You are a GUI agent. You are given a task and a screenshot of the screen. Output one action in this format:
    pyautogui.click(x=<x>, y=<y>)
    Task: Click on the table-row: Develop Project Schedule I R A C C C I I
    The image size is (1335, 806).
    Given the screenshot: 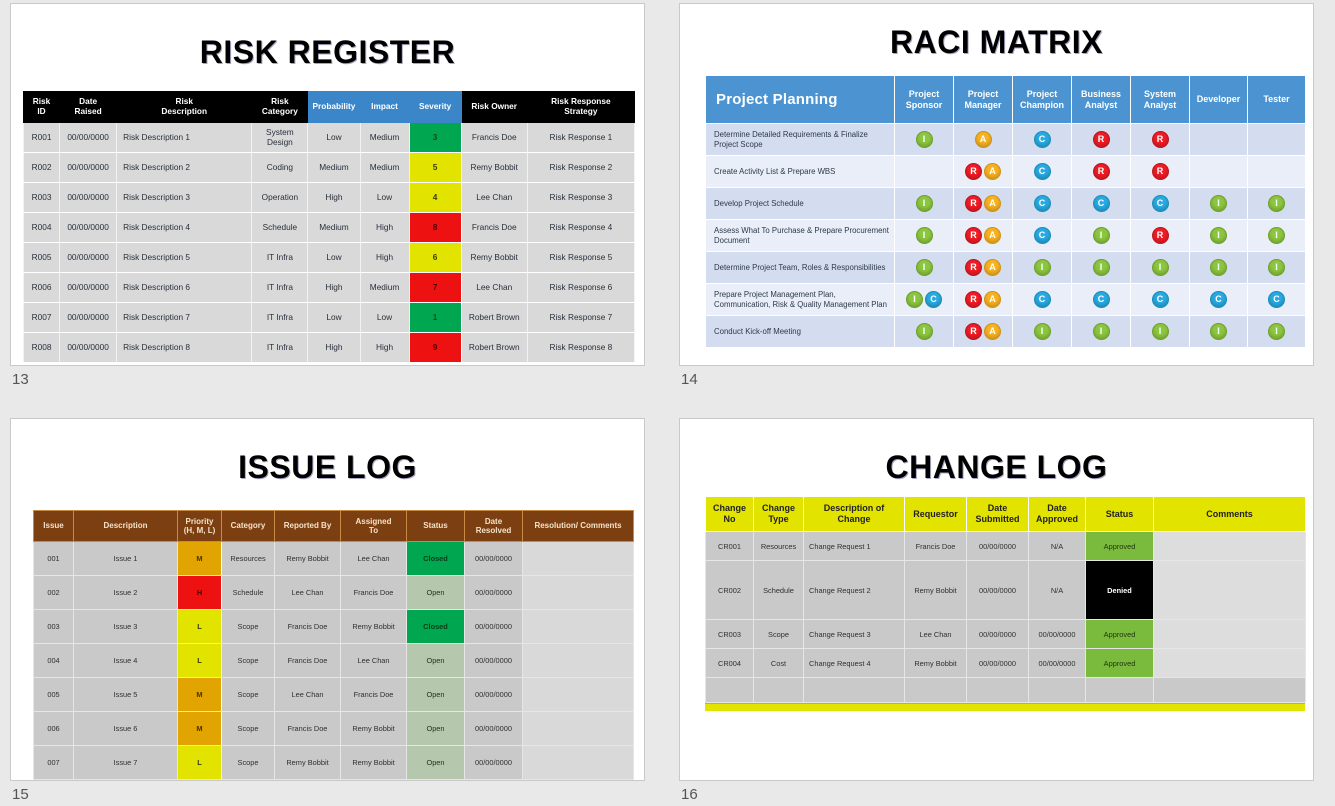 What is the action you would take?
    pyautogui.click(x=1005, y=203)
    